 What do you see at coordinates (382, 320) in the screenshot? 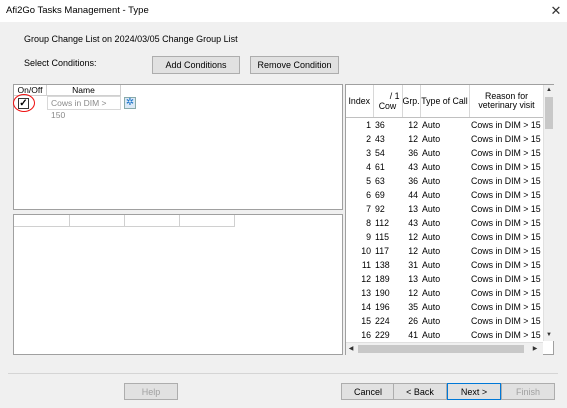
I see `row-cow: 224` at bounding box center [382, 320].